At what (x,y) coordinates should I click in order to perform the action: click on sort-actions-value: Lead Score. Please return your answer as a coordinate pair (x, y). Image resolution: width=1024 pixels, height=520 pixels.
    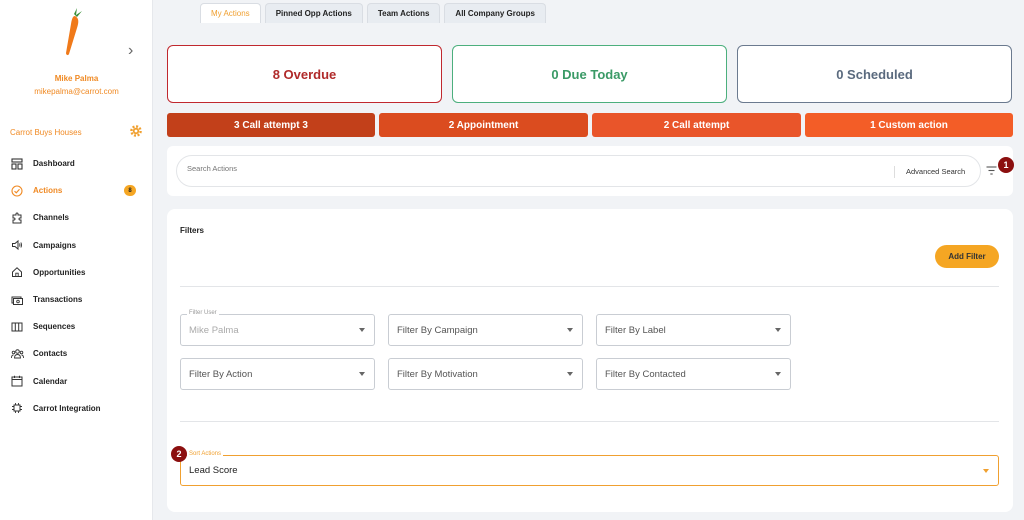
    Looking at the image, I should click on (213, 470).